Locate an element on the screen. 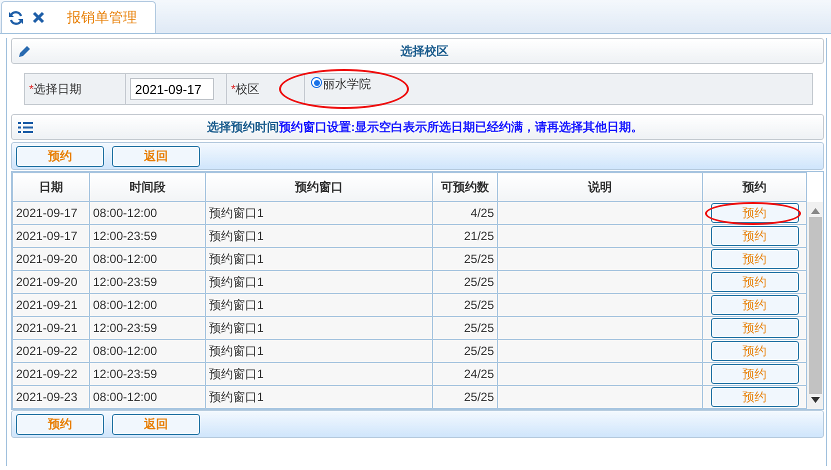 Image resolution: width=831 pixels, height=470 pixels. column-header: 预约窗口 is located at coordinates (319, 187).